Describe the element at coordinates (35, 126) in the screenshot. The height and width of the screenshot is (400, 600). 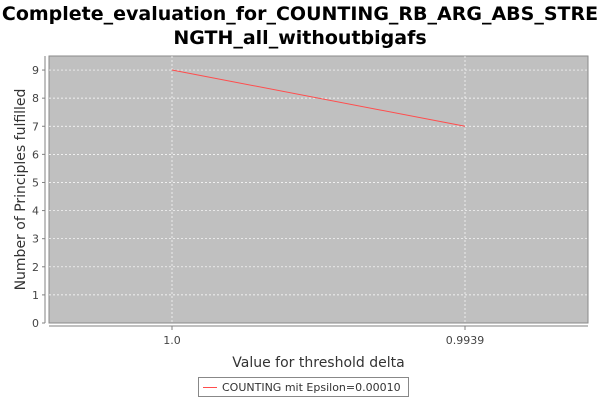
I see `y-tick-label: 7` at that location.